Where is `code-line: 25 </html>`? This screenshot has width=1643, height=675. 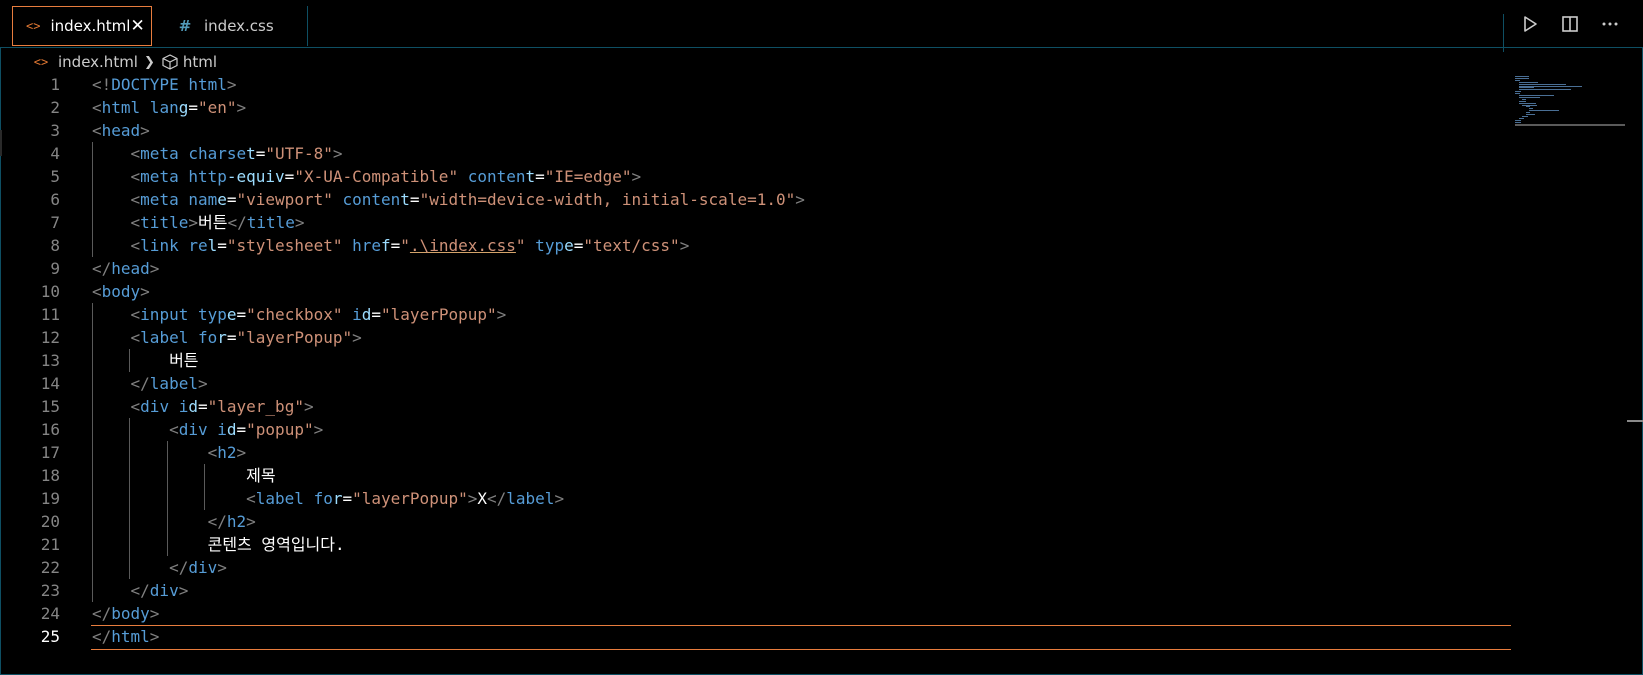
code-line: 25 </html> is located at coordinates (755, 637).